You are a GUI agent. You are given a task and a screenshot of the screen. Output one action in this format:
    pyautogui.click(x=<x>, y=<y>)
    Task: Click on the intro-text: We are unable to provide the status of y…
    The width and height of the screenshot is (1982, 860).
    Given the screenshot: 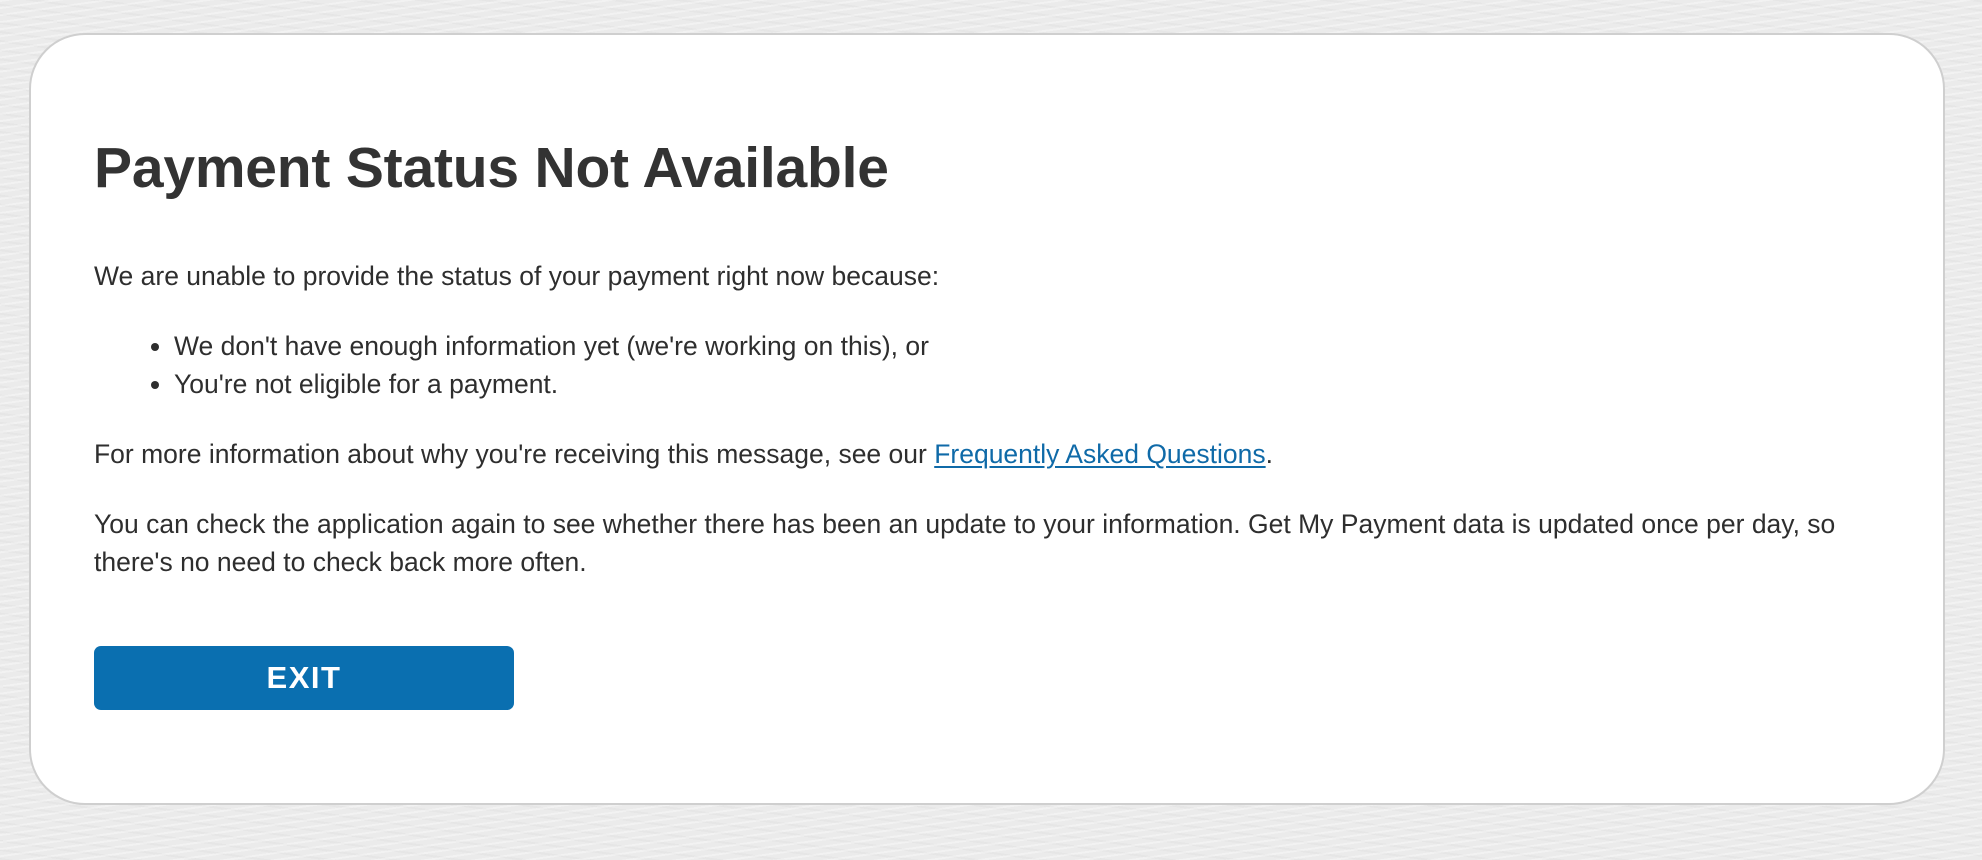 What is the action you would take?
    pyautogui.click(x=517, y=276)
    